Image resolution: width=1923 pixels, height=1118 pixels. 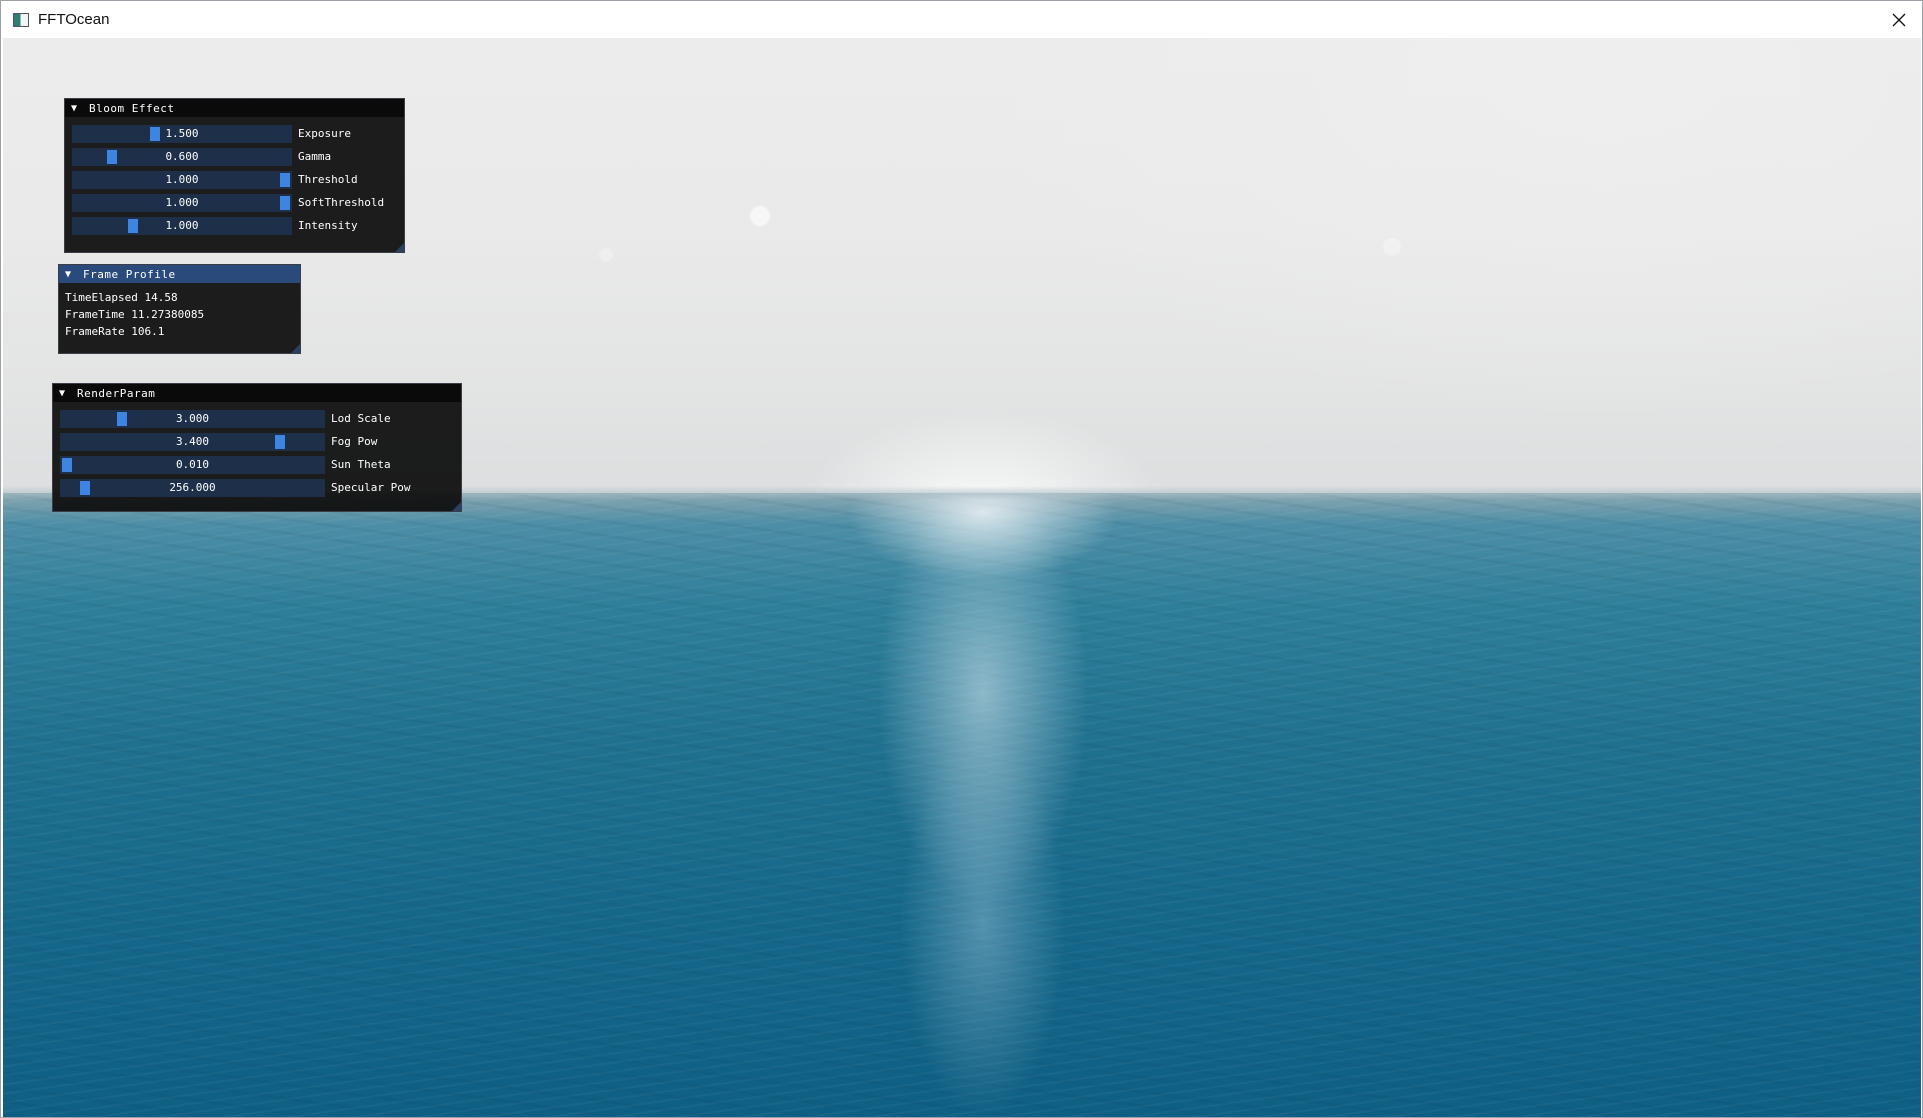 I want to click on slider-value: 3.000, so click(x=192, y=418).